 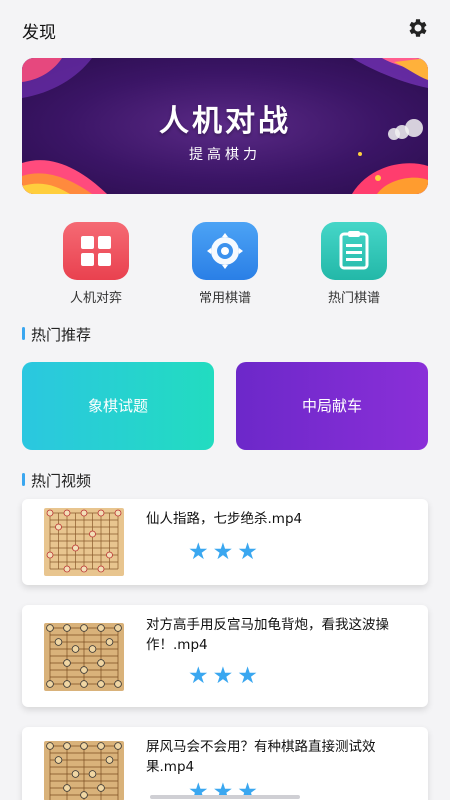 I want to click on section-title-recommend: 热门推荐, so click(x=56, y=334).